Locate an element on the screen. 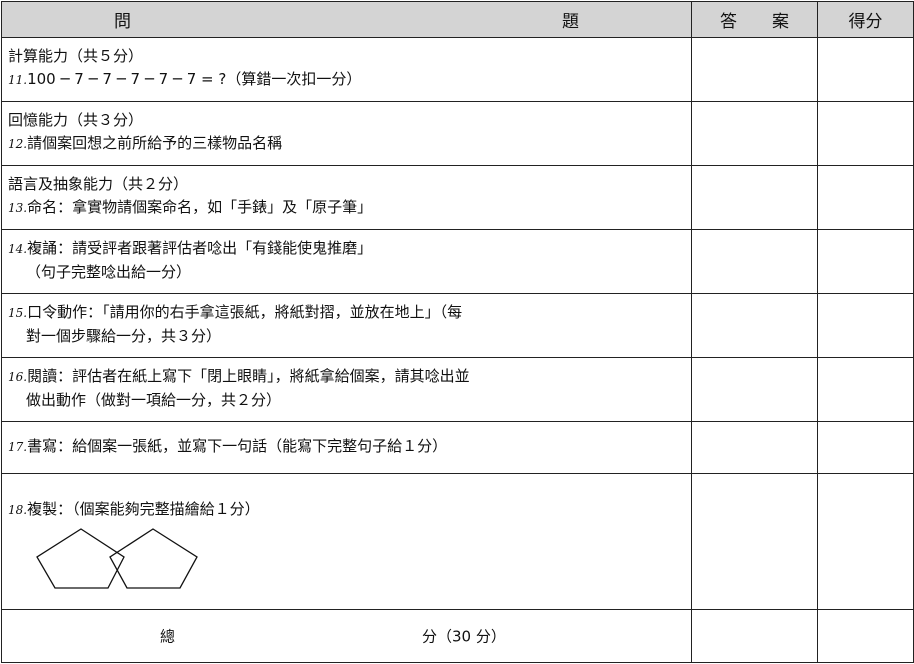 The image size is (914, 664). table-row: 17.書寫：給個案一張紙，並寫下一句話（能寫下完整句子給１分） is located at coordinates (457, 447).